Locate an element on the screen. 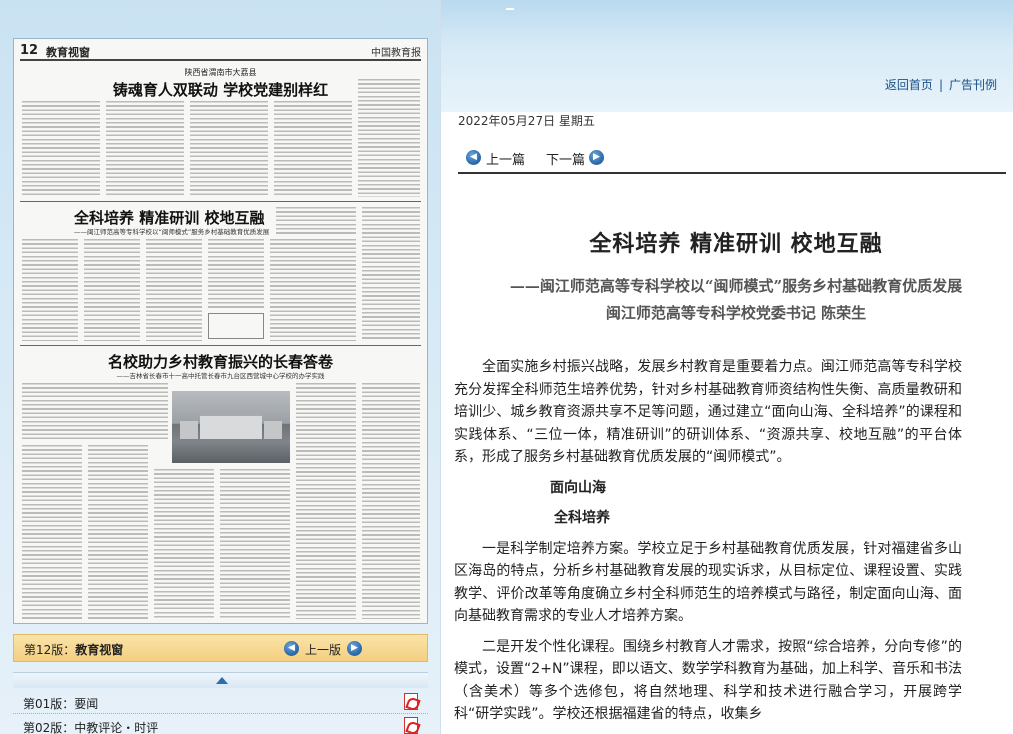 The height and width of the screenshot is (734, 1013). article-subtitle: ——闽江师范高等专科学校以“闽师模式”服务乡村基础教育优质发展 is located at coordinates (736, 286).